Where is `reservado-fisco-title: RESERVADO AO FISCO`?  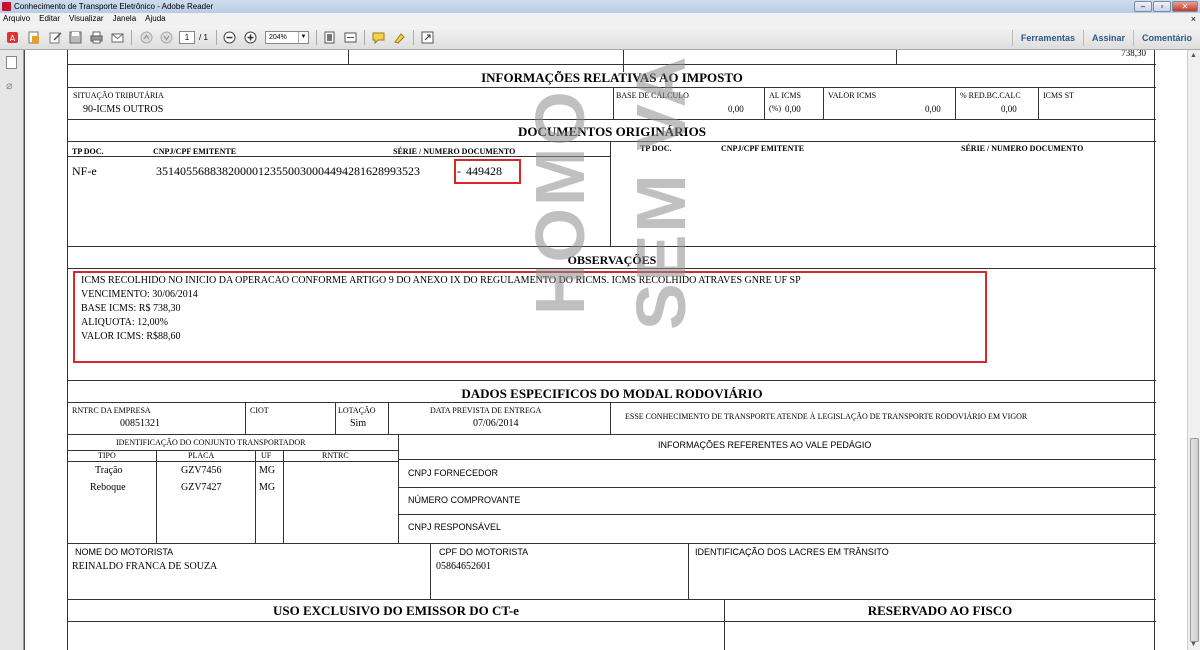 reservado-fisco-title: RESERVADO AO FISCO is located at coordinates (940, 610).